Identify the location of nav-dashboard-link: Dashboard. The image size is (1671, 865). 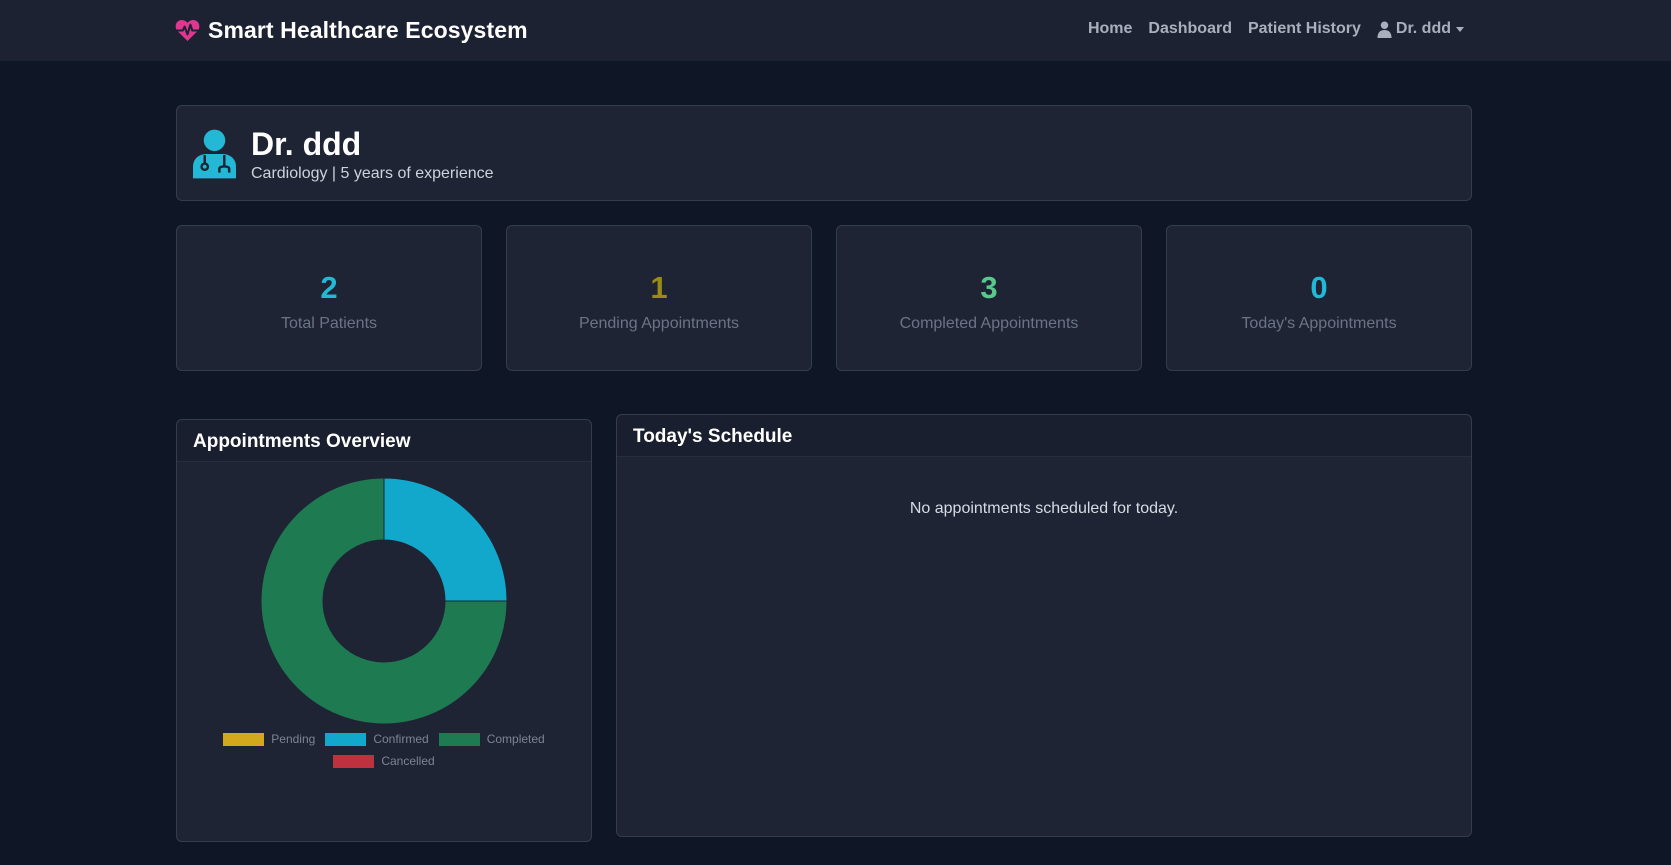
(1190, 29).